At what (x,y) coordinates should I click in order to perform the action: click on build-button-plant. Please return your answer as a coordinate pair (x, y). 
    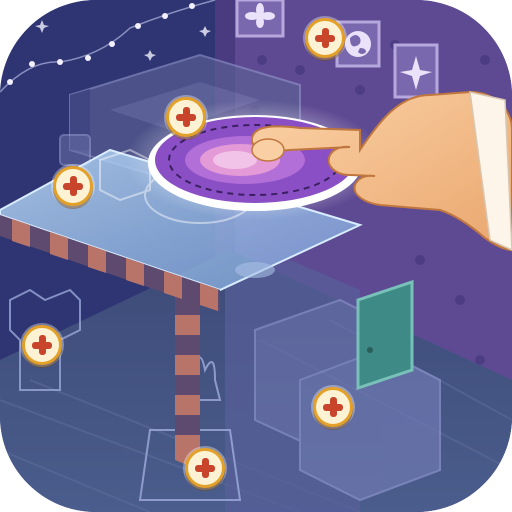
    Looking at the image, I should click on (205, 468).